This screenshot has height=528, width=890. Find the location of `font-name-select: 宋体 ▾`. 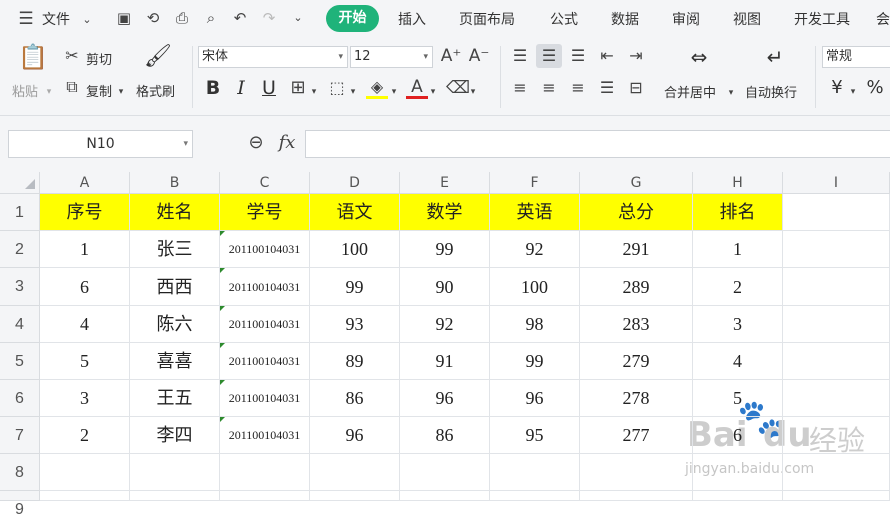

font-name-select: 宋体 ▾ is located at coordinates (273, 57).